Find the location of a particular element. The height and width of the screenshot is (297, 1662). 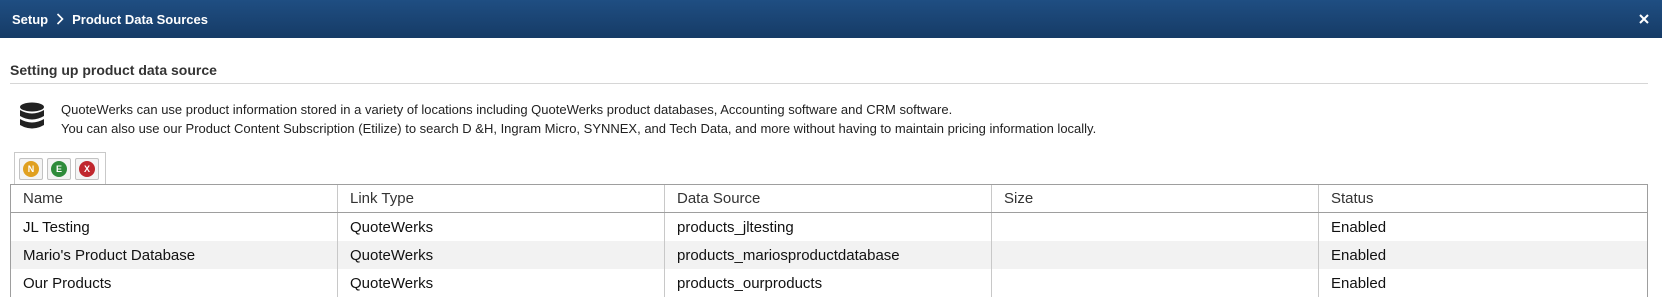

table-header: Name Link Type Data Source Size Status is located at coordinates (829, 199).